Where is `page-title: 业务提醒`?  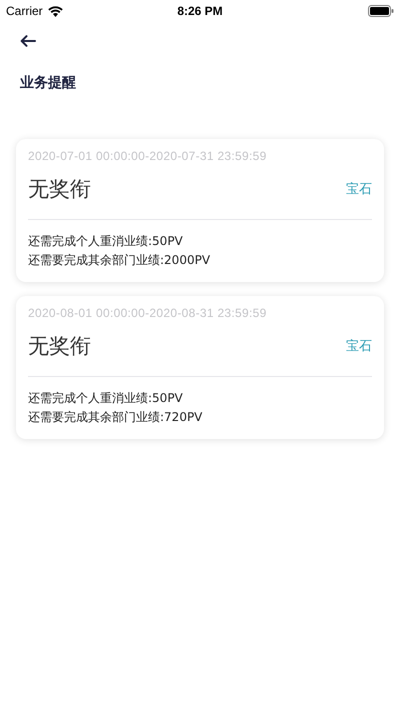
page-title: 业务提醒 is located at coordinates (48, 83).